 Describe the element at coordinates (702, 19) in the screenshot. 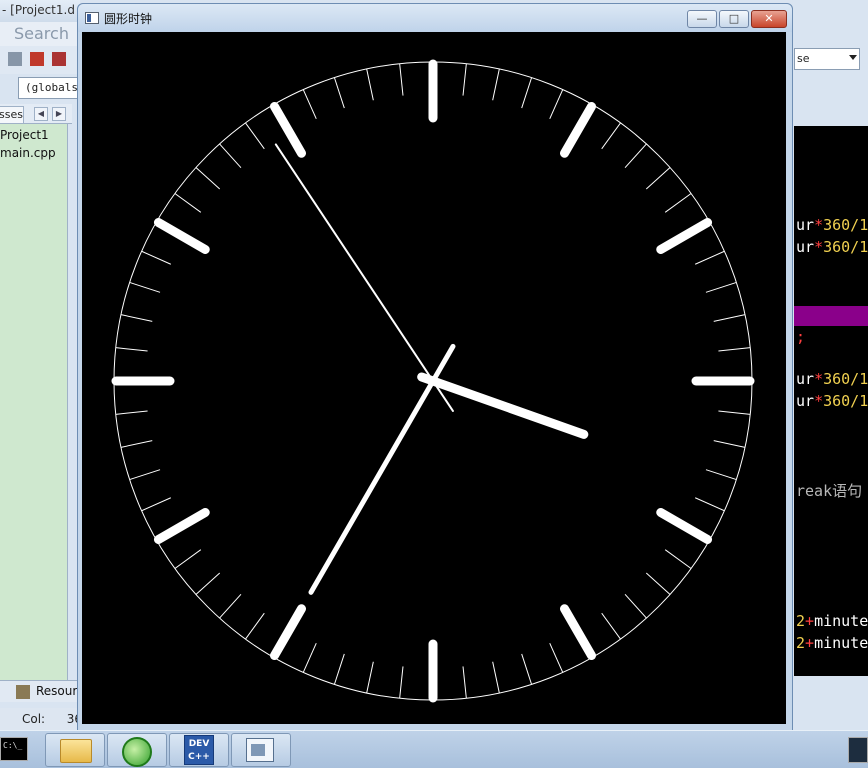

I see `minimize-button: —` at that location.